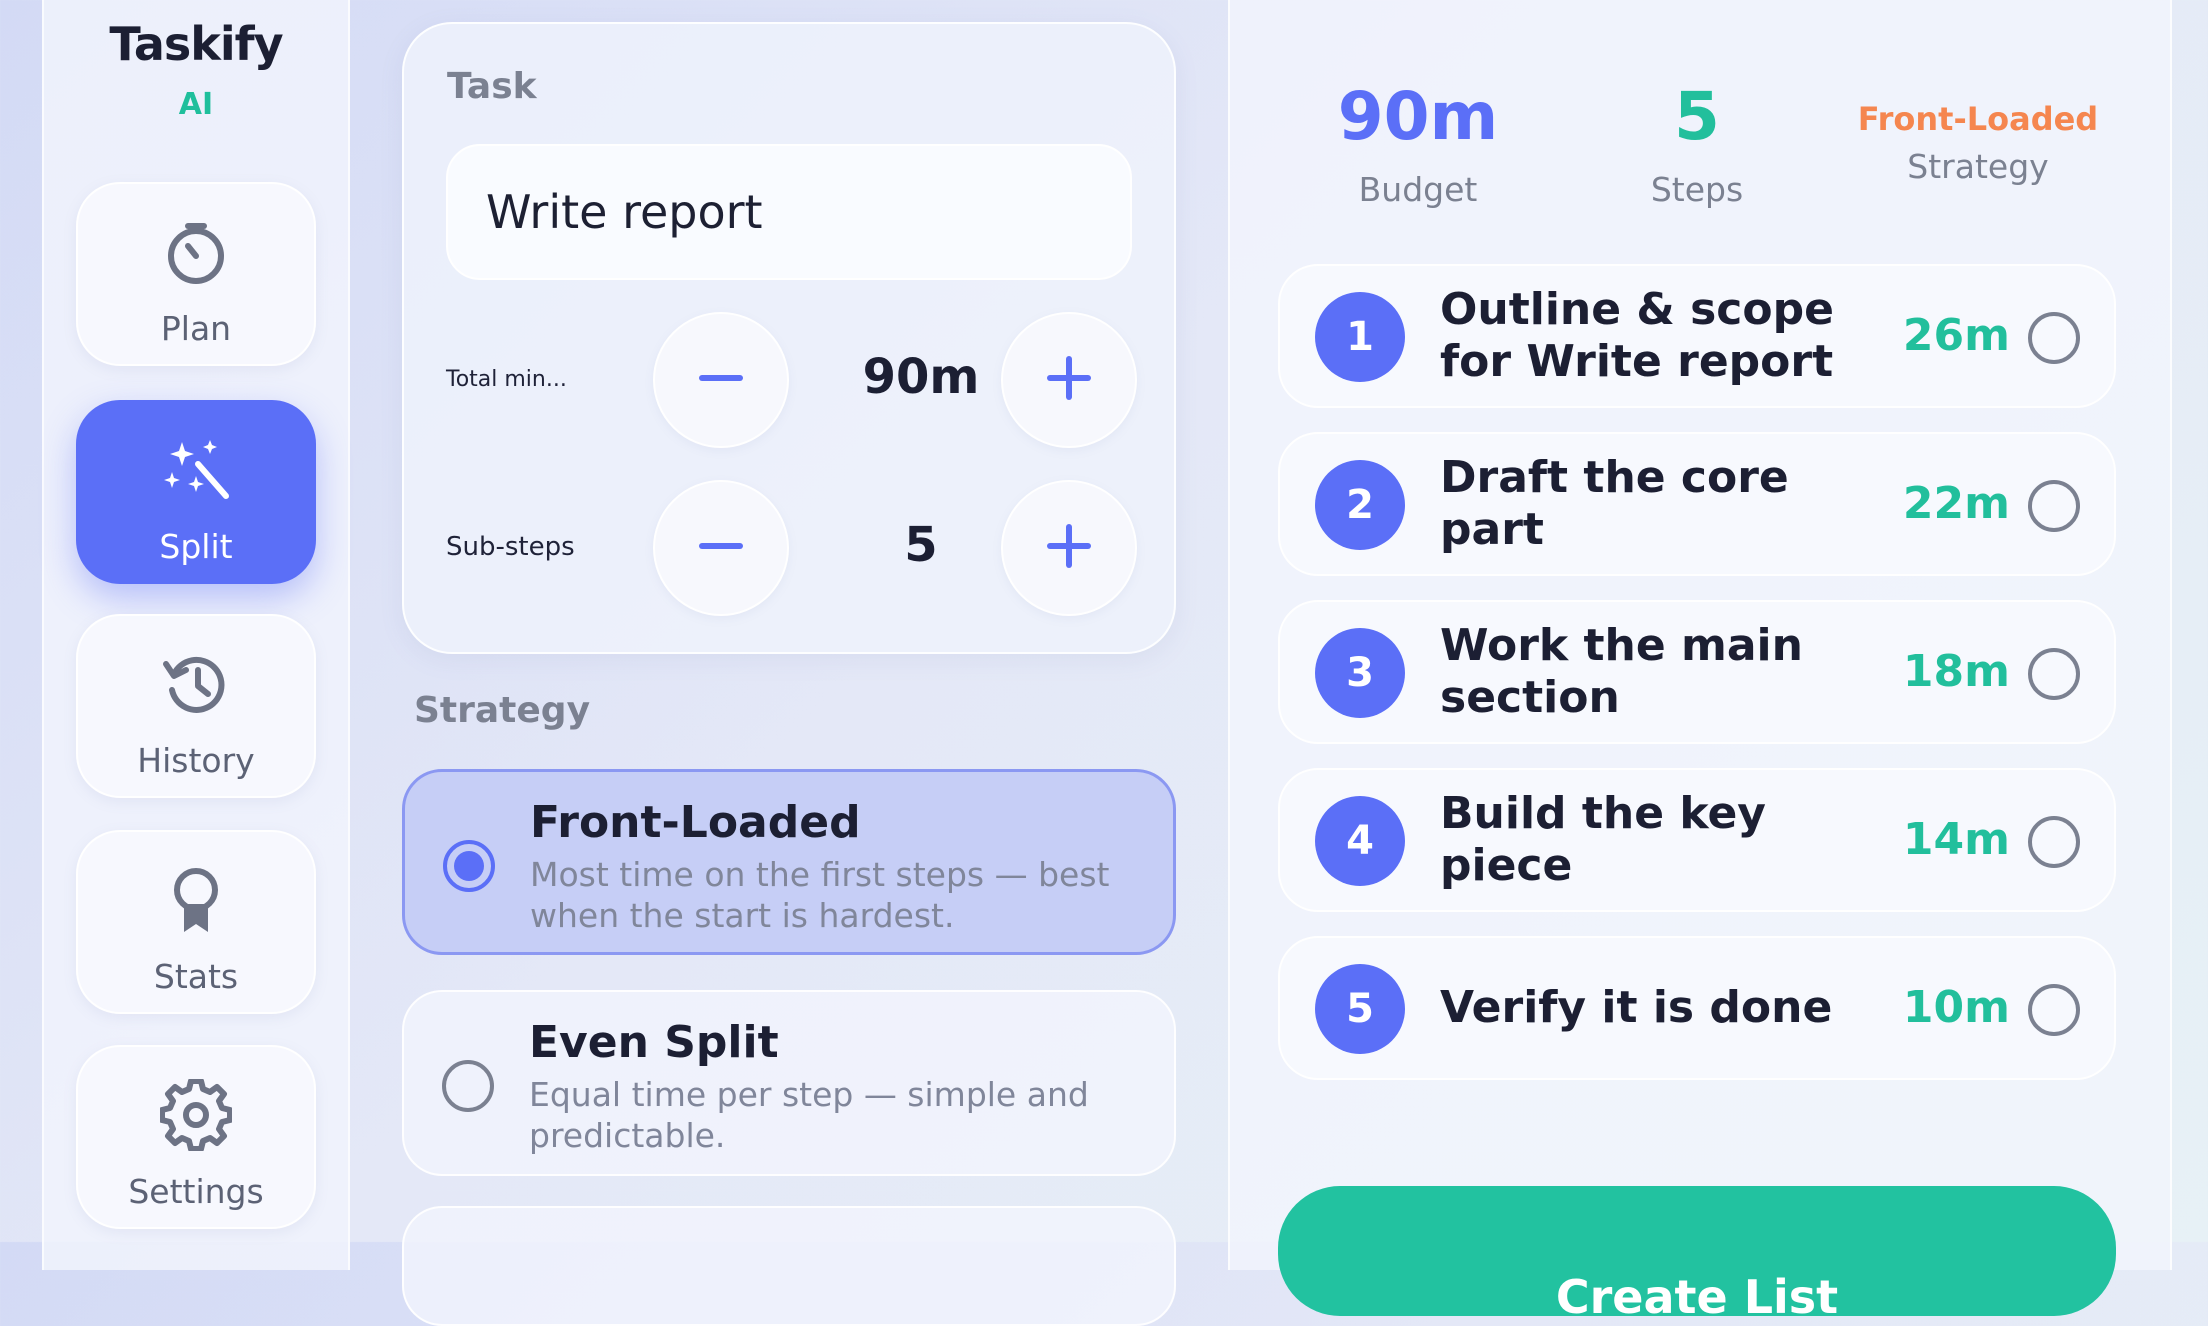 This screenshot has width=2208, height=1326. I want to click on magic-wand-icon, so click(196, 470).